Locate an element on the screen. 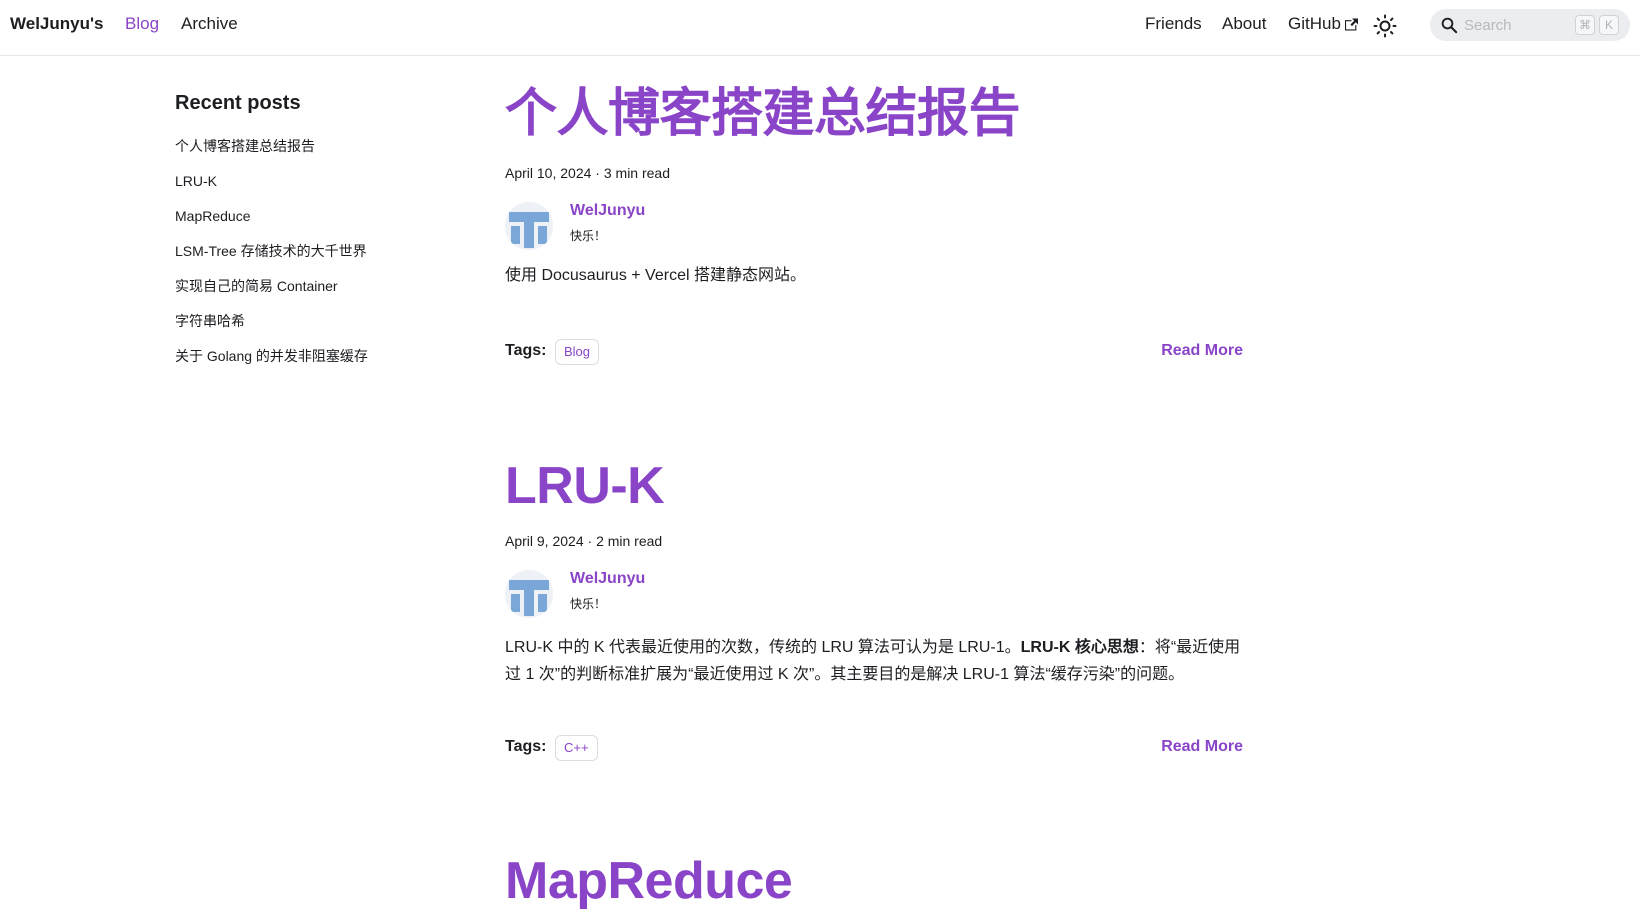 The width and height of the screenshot is (1640, 916). nav-github-link: GitHub is located at coordinates (1323, 24).